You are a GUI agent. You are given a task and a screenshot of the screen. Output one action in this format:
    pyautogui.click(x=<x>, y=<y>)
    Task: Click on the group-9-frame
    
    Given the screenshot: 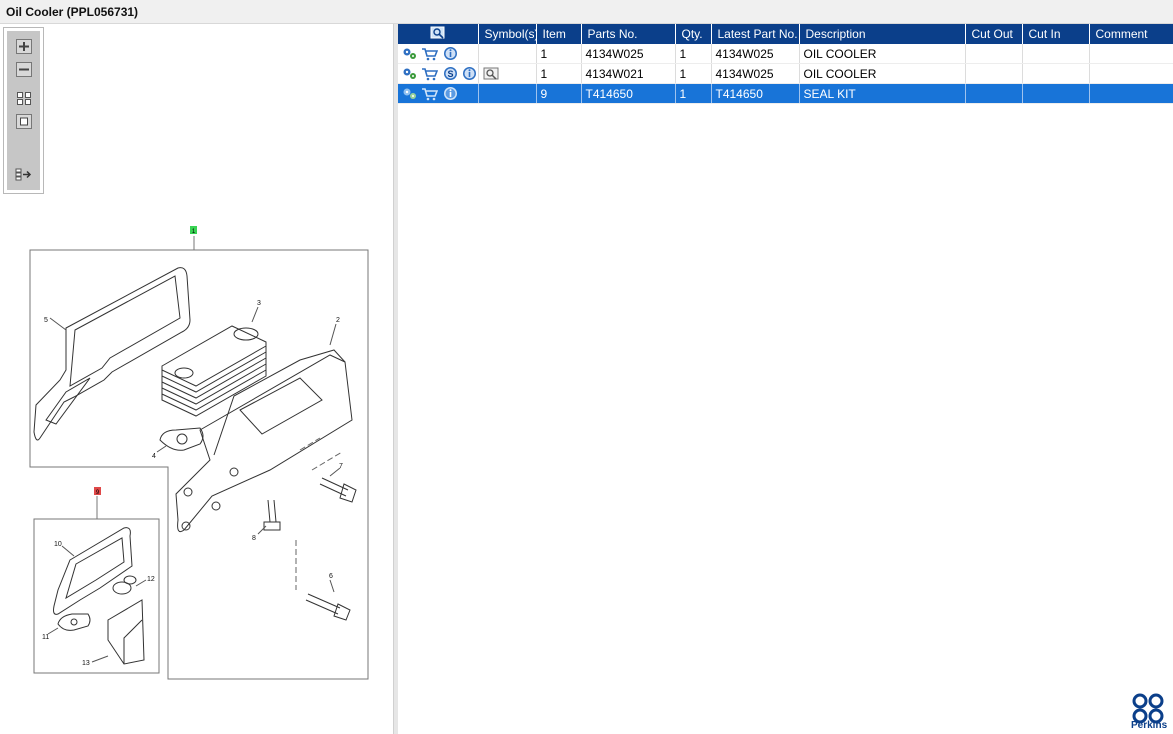 What is the action you would take?
    pyautogui.click(x=96, y=596)
    